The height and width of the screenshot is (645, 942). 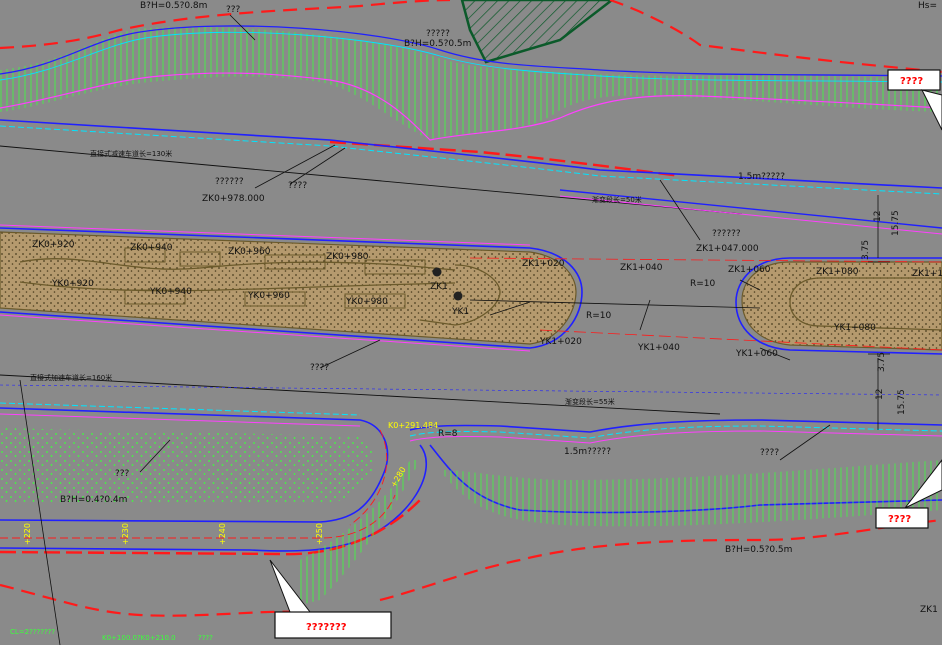 What do you see at coordinates (249, 252) in the screenshot?
I see `label-zk0-960: ZK0+960` at bounding box center [249, 252].